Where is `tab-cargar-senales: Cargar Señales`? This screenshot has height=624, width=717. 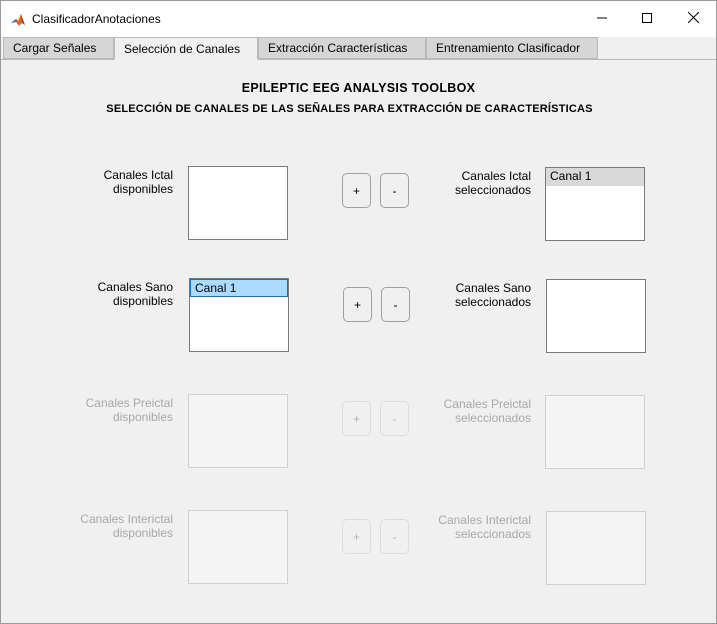 tab-cargar-senales: Cargar Señales is located at coordinates (58, 48).